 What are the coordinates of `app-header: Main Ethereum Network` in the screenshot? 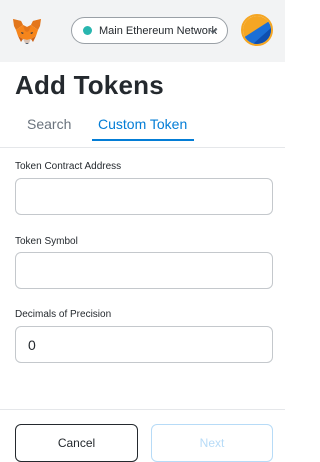 It's located at (142, 31).